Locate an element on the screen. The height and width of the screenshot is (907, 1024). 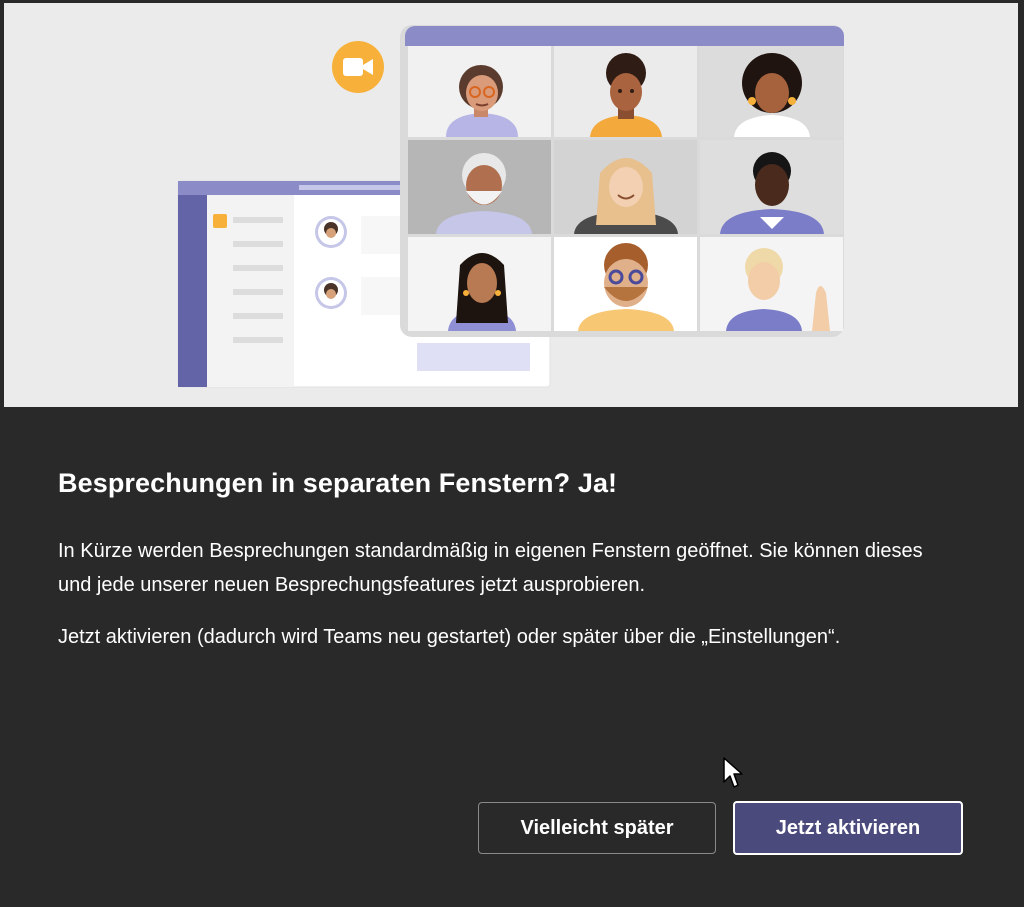
video-grid-illustration is located at coordinates (622, 181).